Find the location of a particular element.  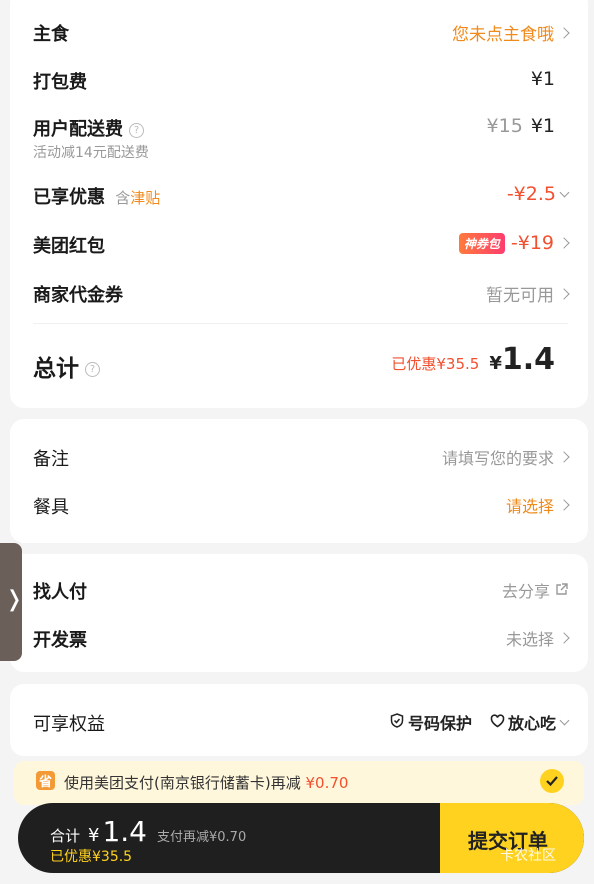

total-currency: ¥ is located at coordinates (495, 363).